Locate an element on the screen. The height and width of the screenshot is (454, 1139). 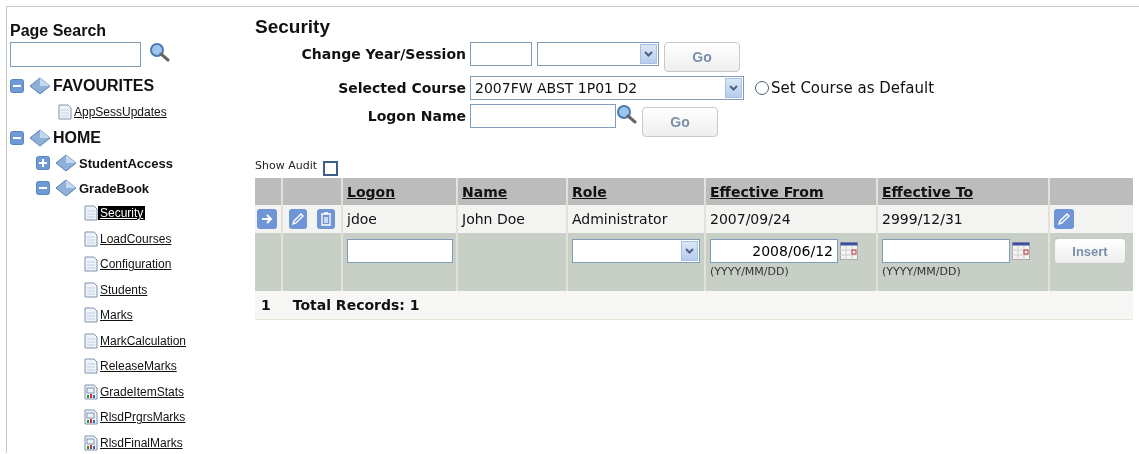
tree-page-link: Security is located at coordinates (122, 213).